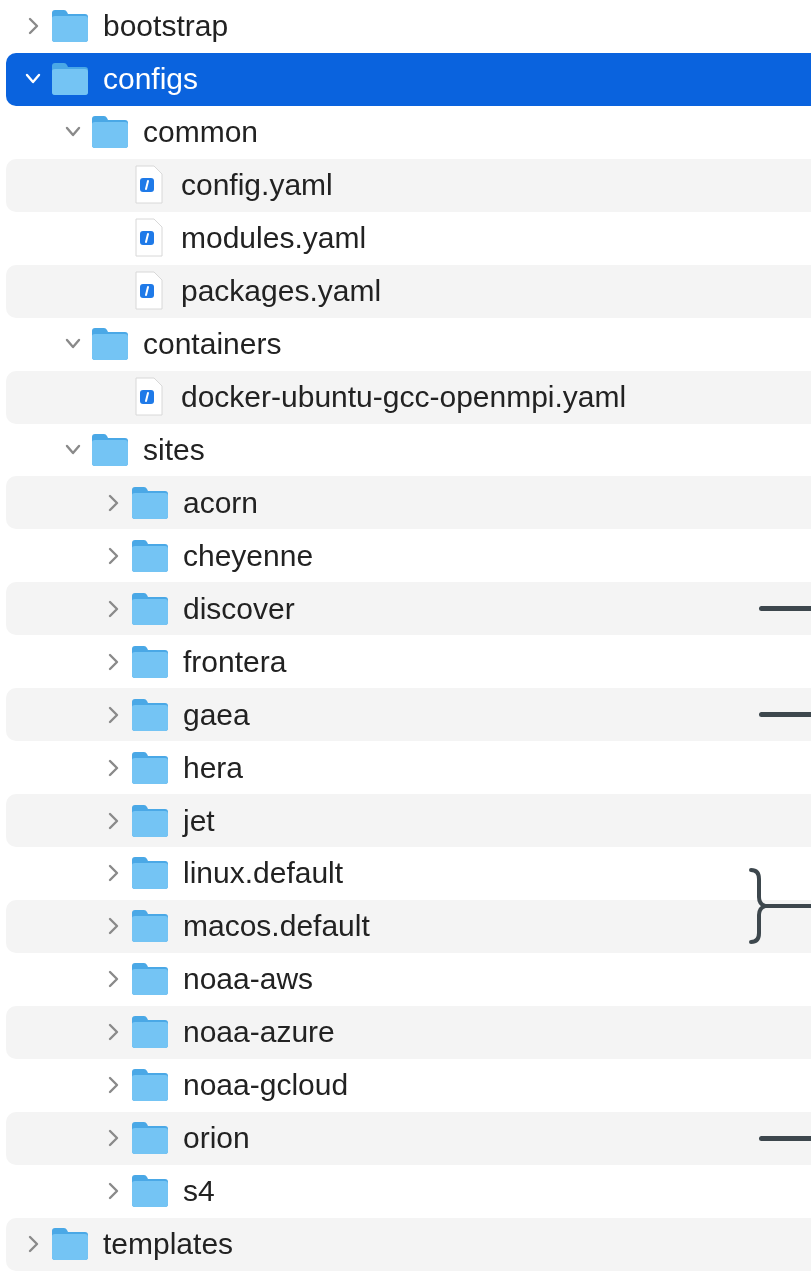 Image resolution: width=811 pixels, height=1271 pixels. What do you see at coordinates (408, 662) in the screenshot?
I see `tree-row: frontera` at bounding box center [408, 662].